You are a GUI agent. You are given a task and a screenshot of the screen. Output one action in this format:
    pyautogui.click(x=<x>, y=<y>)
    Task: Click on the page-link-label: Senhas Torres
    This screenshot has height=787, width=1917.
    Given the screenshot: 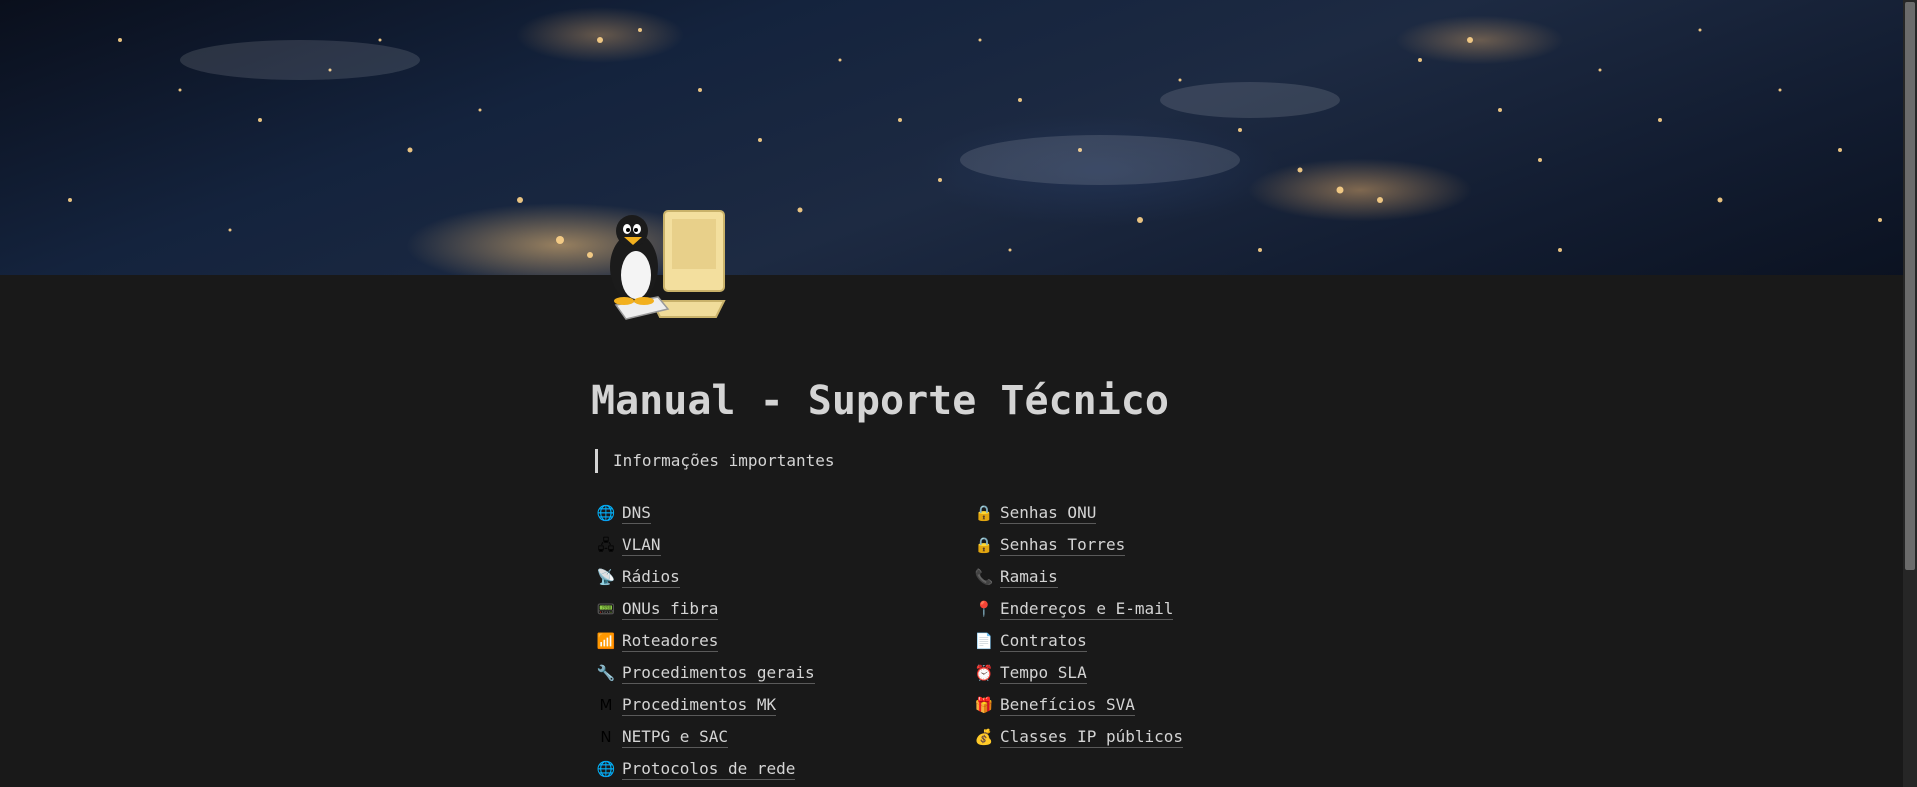 What is the action you would take?
    pyautogui.click(x=1063, y=545)
    